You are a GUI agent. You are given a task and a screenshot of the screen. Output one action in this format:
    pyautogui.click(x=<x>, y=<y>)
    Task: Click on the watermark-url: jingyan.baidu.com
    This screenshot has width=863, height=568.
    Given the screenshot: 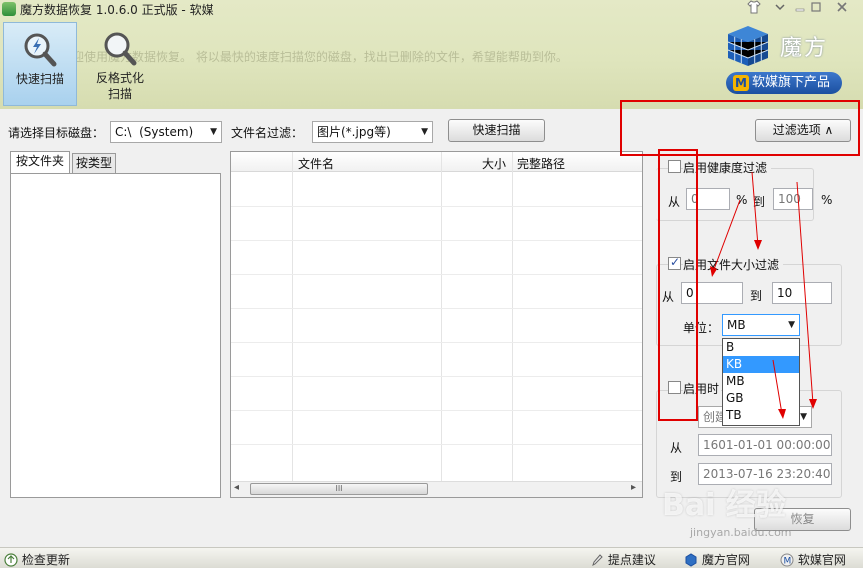 What is the action you would take?
    pyautogui.click(x=741, y=532)
    